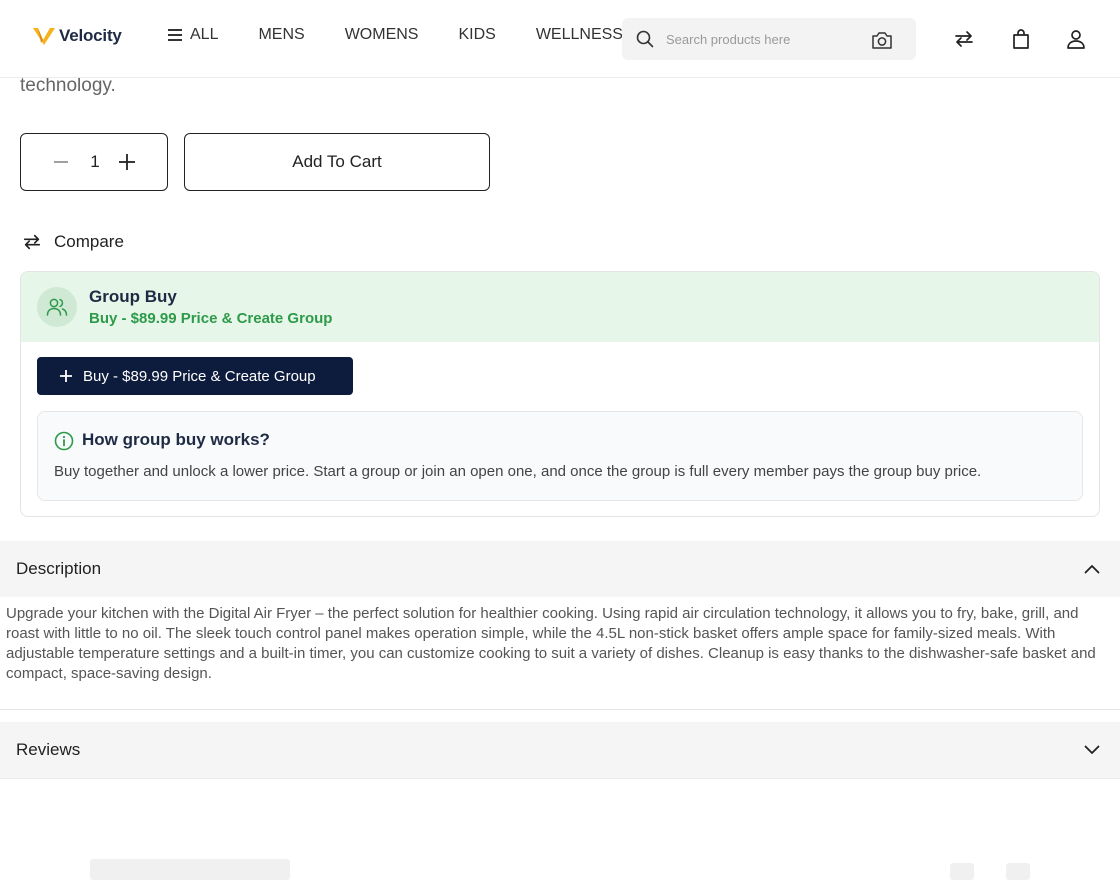 The height and width of the screenshot is (880, 1120). Describe the element at coordinates (1092, 749) in the screenshot. I see `chevron-down-icon` at that location.